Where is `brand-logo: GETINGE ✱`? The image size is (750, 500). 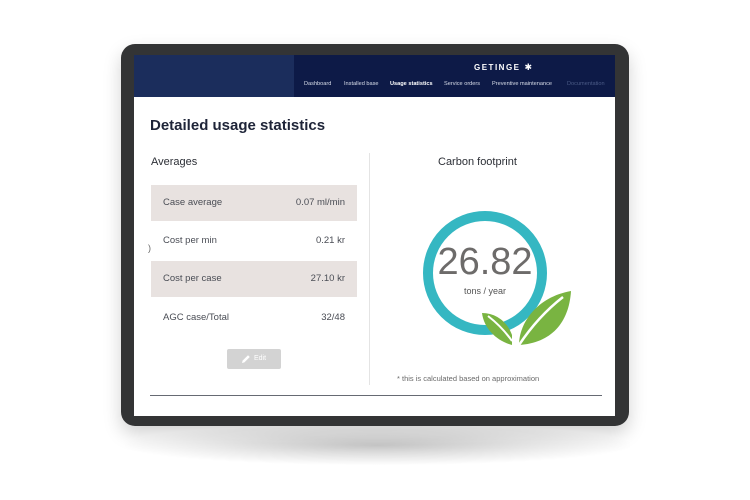 brand-logo: GETINGE ✱ is located at coordinates (504, 67).